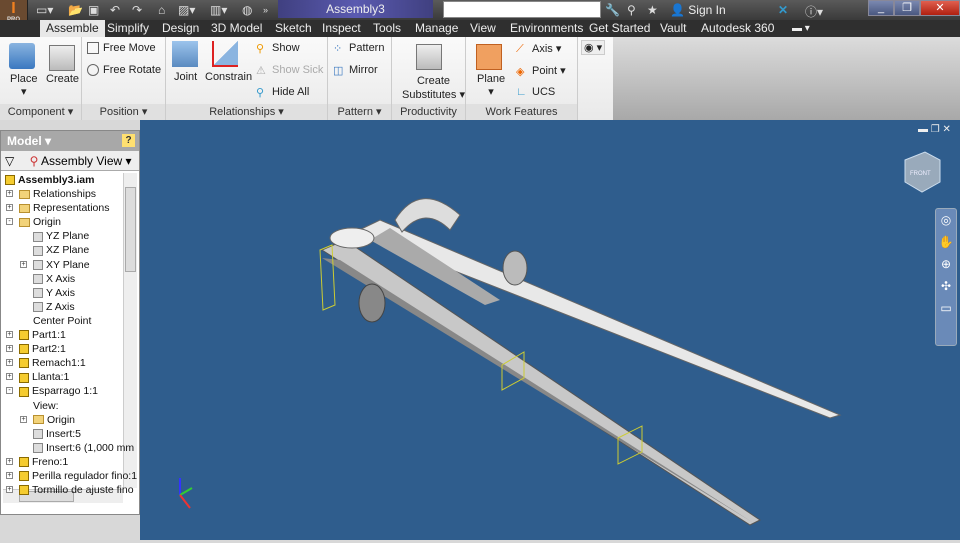  I want to click on tree-node: Relationships, so click(57, 194).